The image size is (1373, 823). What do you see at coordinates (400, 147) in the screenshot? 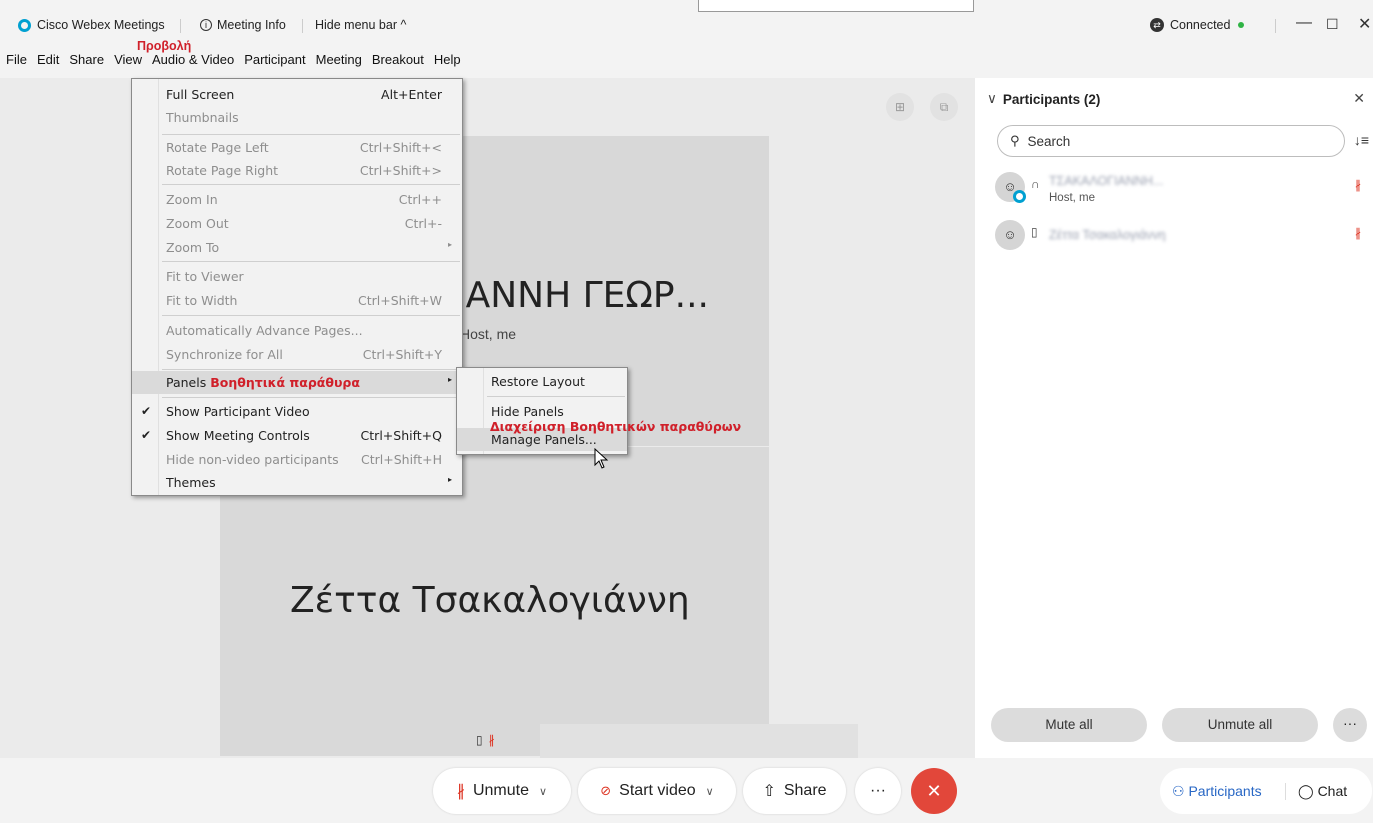
I see `menu-item-shortcut: Ctrl+Shift+<` at bounding box center [400, 147].